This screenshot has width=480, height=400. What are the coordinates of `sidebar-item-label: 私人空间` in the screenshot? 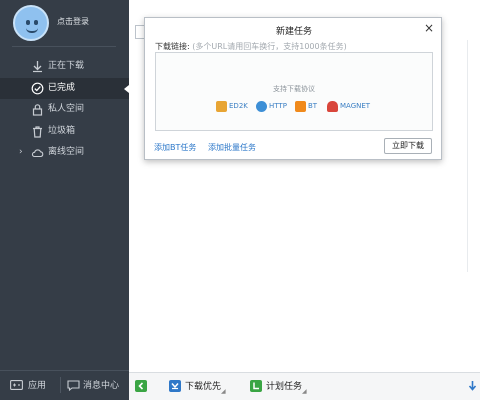 It's located at (66, 109).